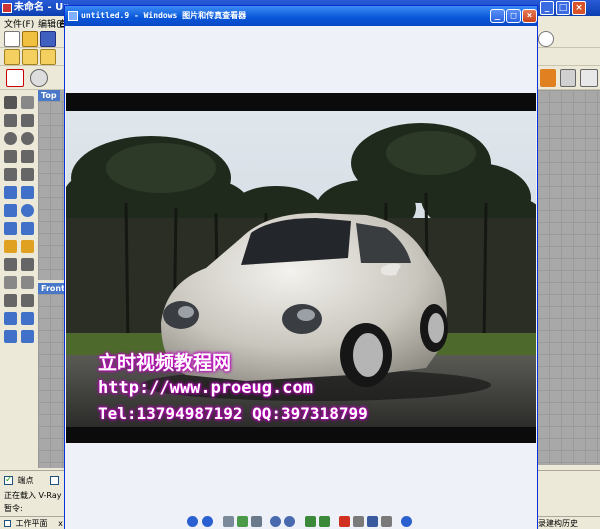 This screenshot has height=529, width=600. What do you see at coordinates (33, 495) in the screenshot?
I see `loading-message: 正在载入 V-Ray` at bounding box center [33, 495].